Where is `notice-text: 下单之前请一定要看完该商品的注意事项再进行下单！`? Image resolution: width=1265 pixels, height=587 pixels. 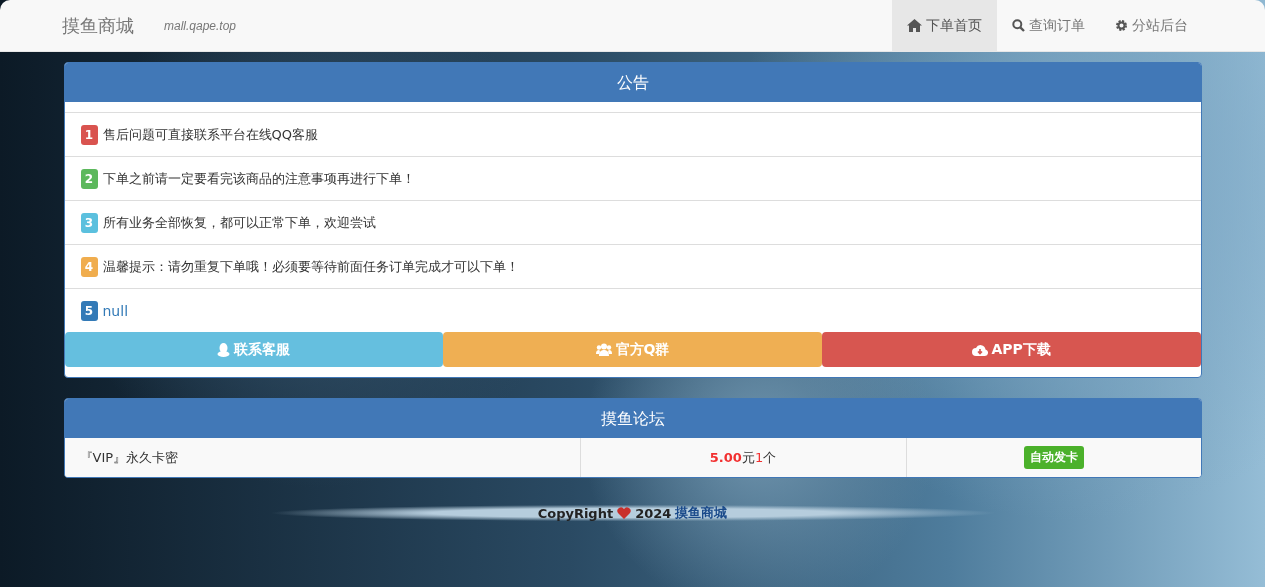
notice-text: 下单之前请一定要看完该商品的注意事项再进行下单！ is located at coordinates (258, 178).